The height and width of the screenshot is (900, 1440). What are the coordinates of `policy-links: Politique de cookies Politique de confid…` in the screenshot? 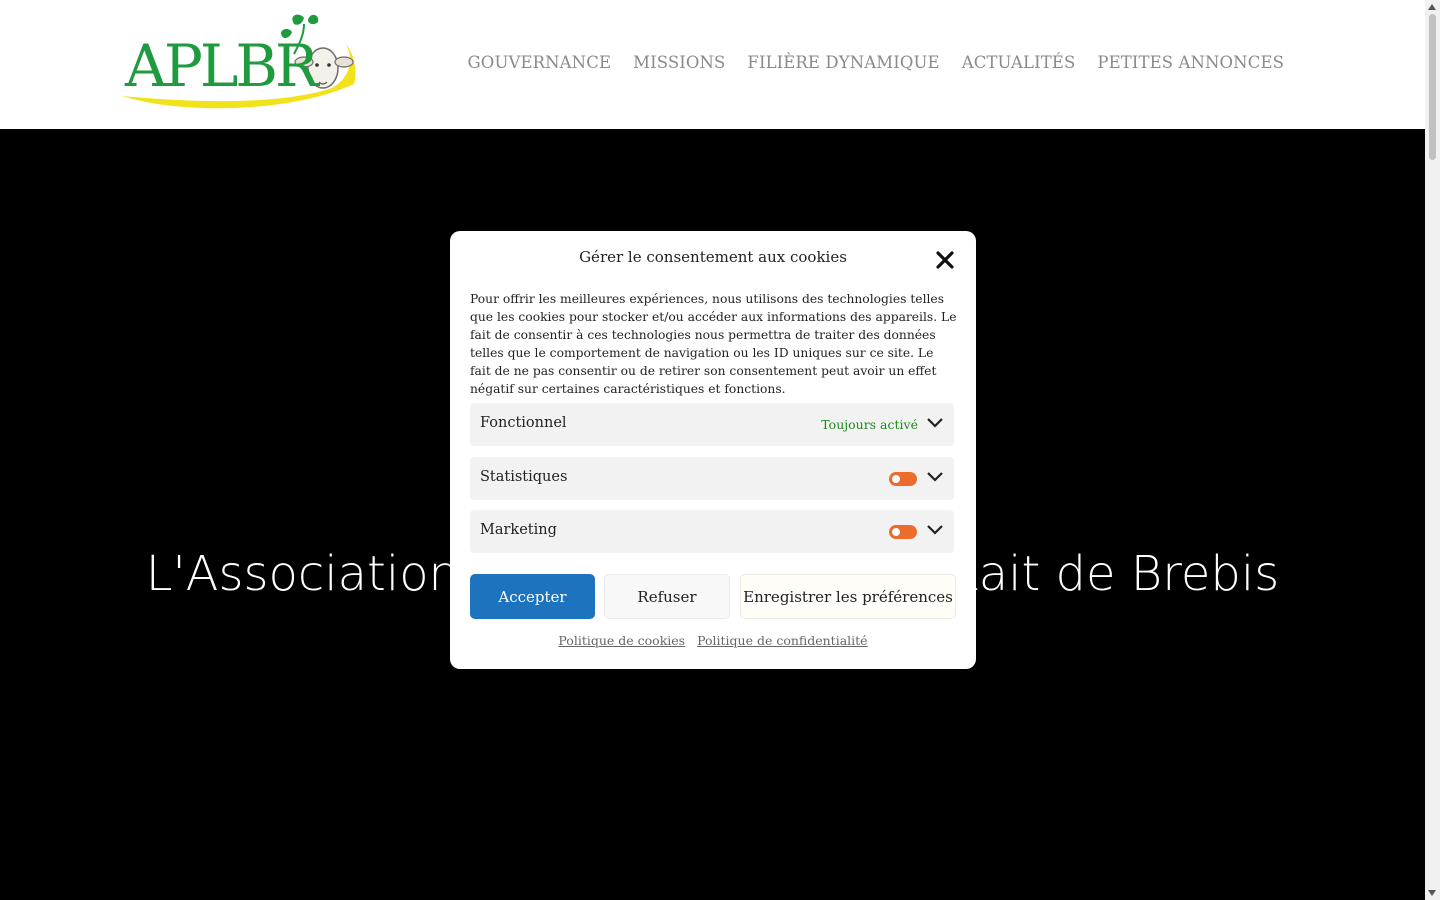 It's located at (713, 640).